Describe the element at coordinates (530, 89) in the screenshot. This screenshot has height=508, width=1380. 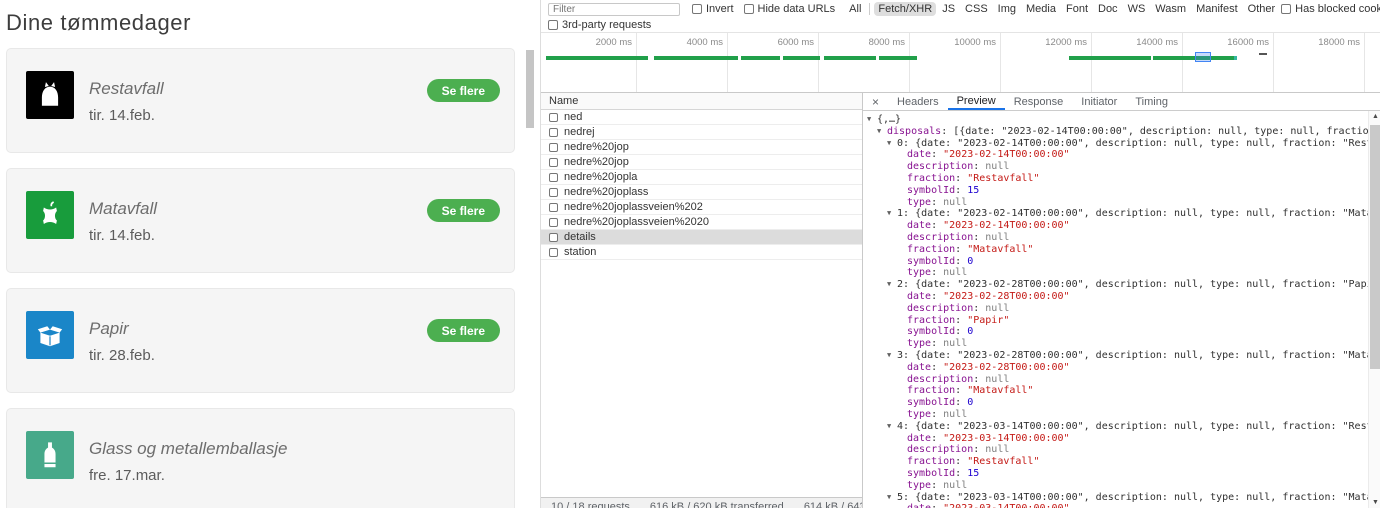
I see `page-scrollbar-thumb` at that location.